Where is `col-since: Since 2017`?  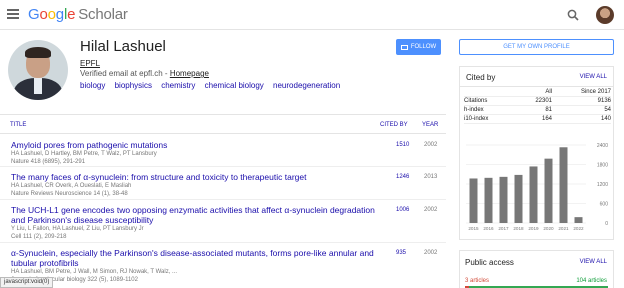
col-since: Since 2017 is located at coordinates (595, 92).